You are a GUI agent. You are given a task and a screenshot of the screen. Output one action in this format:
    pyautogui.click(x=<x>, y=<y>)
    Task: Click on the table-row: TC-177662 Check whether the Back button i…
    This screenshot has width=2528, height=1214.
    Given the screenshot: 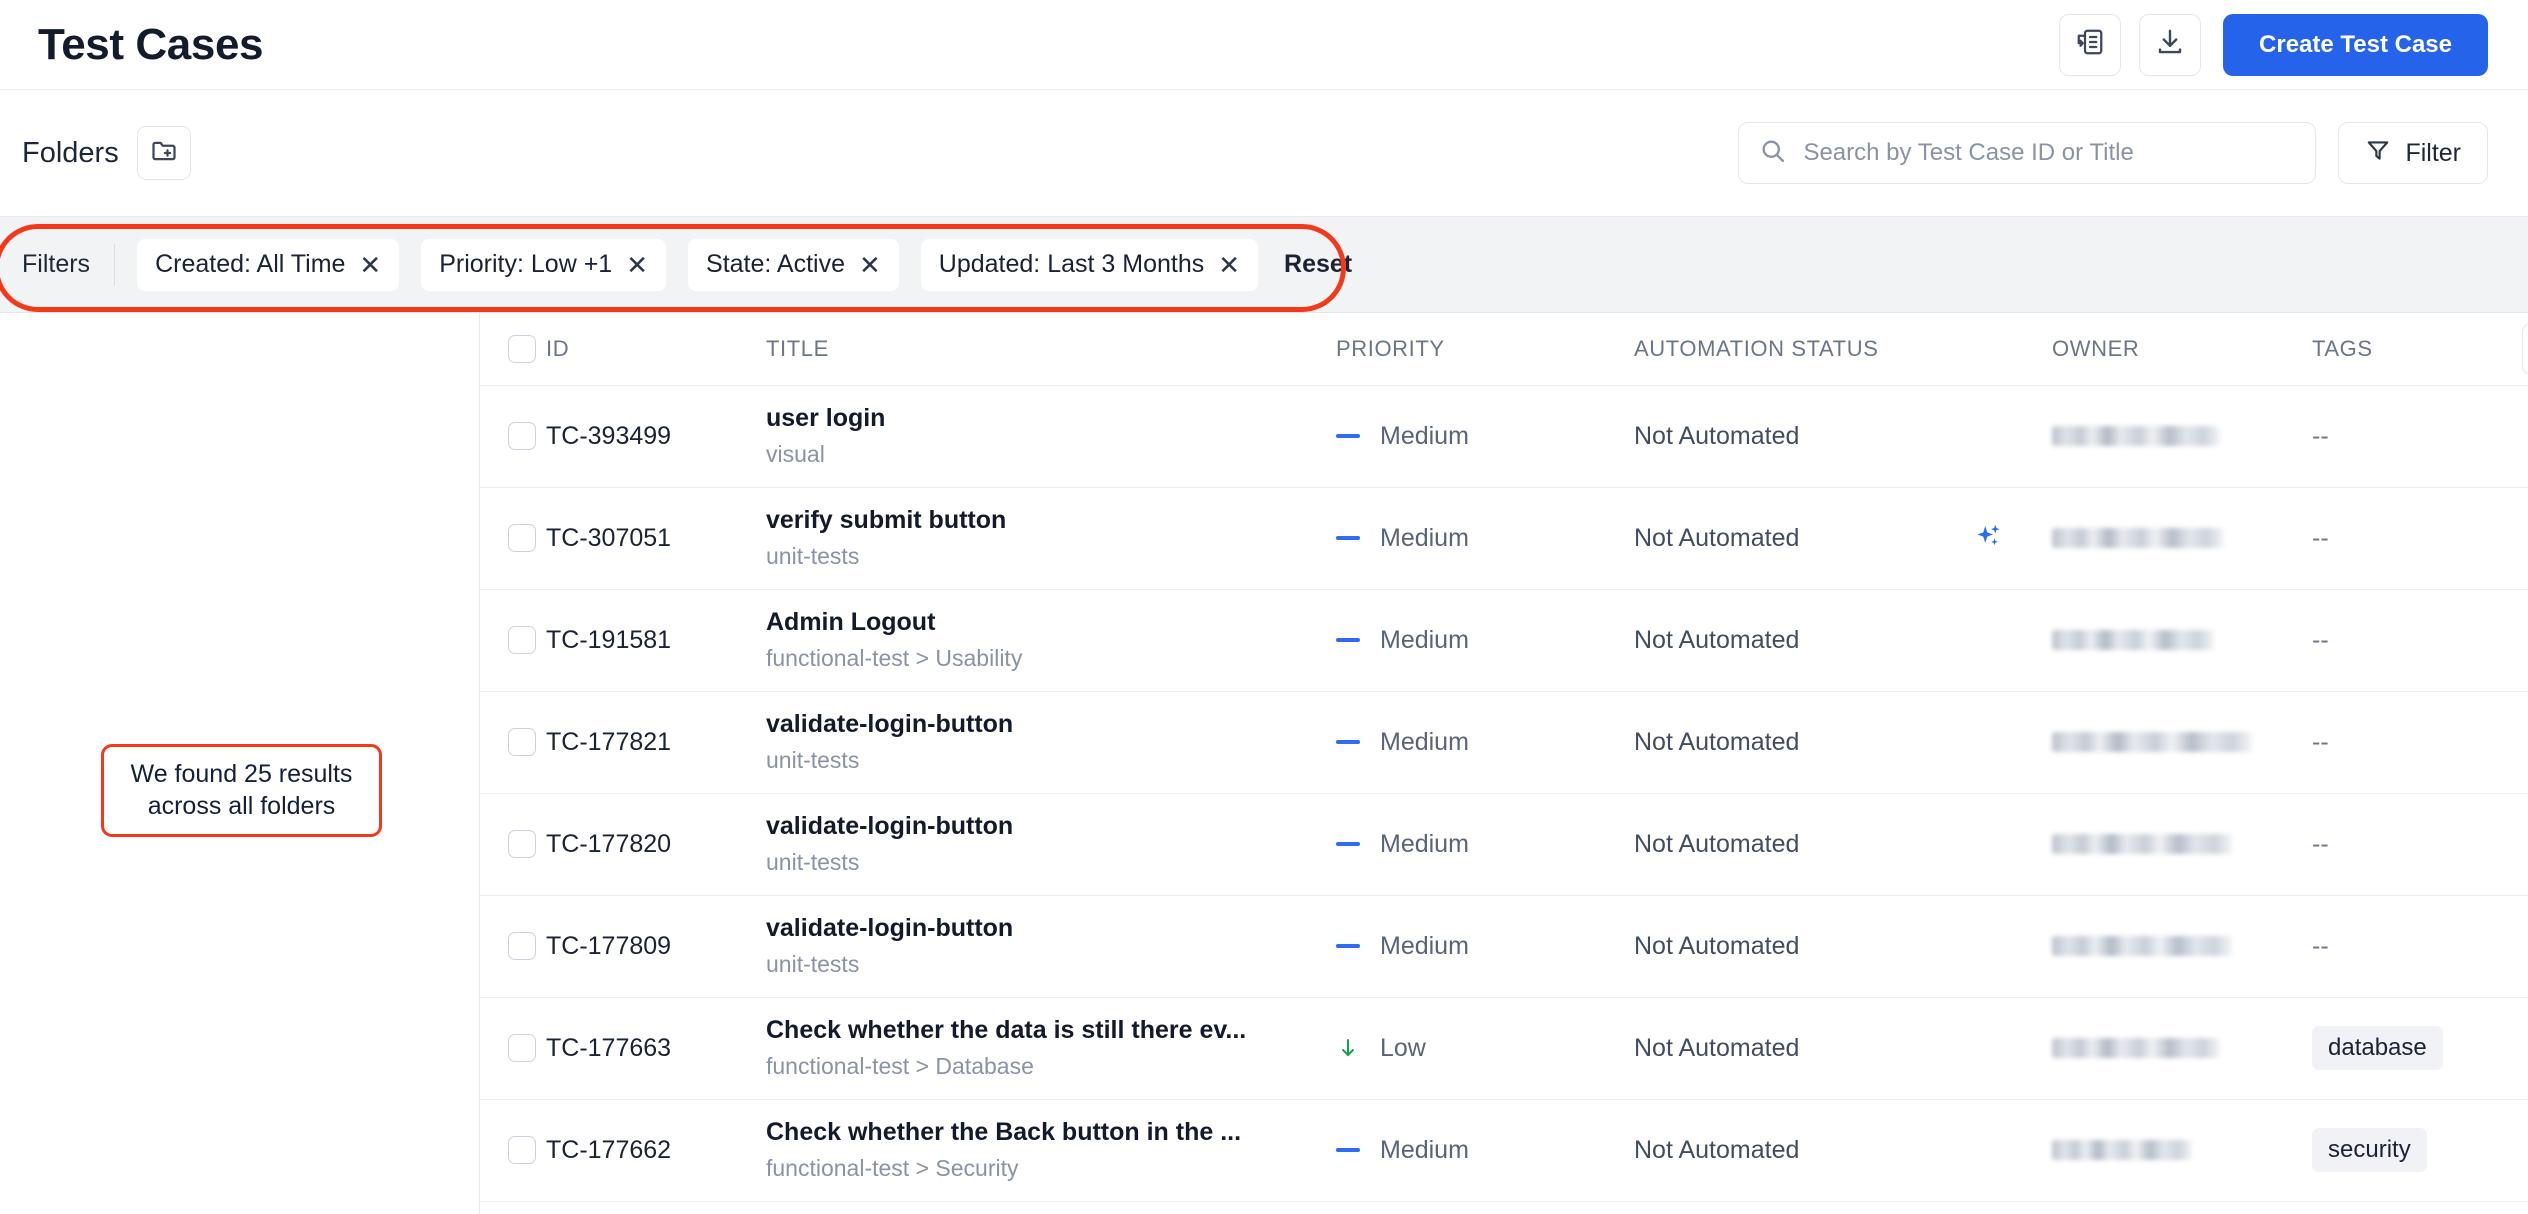 What is the action you would take?
    pyautogui.click(x=1504, y=1150)
    